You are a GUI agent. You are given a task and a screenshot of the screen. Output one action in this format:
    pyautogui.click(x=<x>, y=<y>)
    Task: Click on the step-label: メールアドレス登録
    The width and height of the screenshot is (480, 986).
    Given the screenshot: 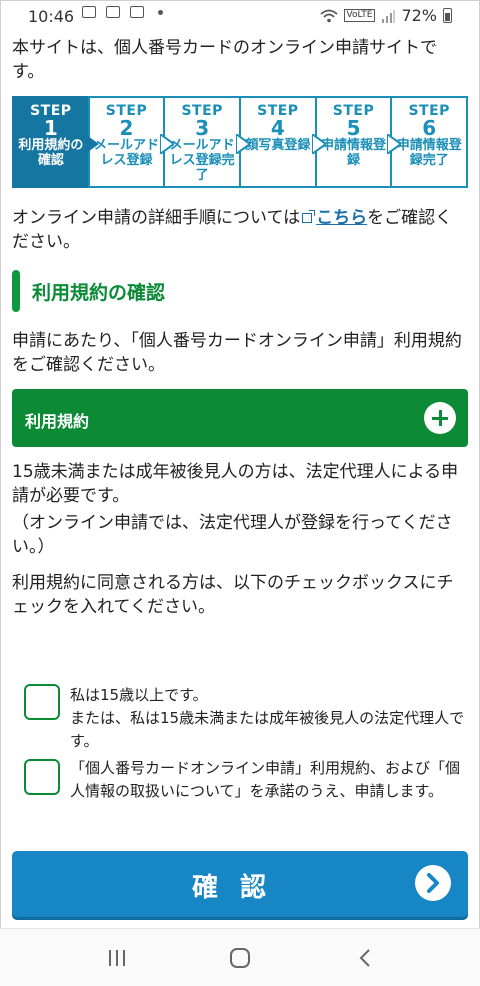 What is the action you would take?
    pyautogui.click(x=127, y=153)
    